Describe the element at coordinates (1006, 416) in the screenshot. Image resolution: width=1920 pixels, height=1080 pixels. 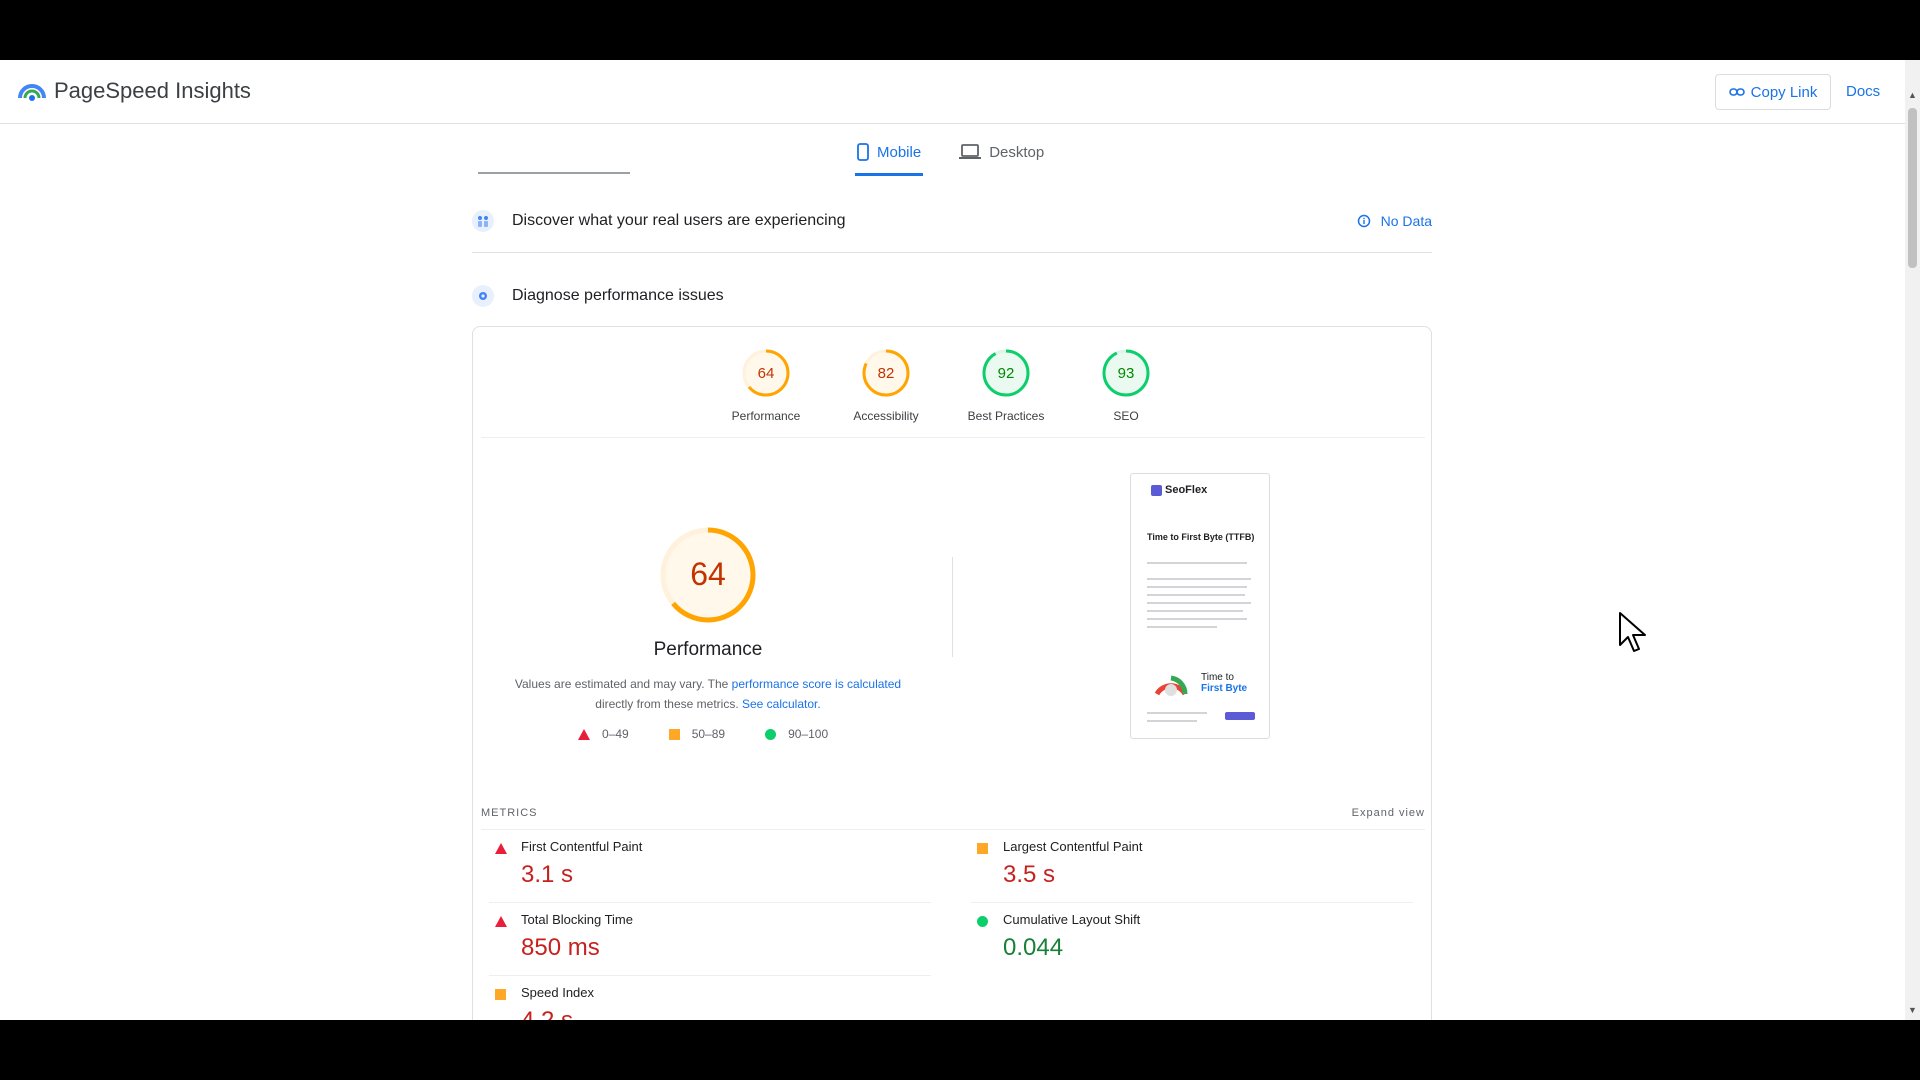
I see `gauge-best-practices-label: Best Practices` at that location.